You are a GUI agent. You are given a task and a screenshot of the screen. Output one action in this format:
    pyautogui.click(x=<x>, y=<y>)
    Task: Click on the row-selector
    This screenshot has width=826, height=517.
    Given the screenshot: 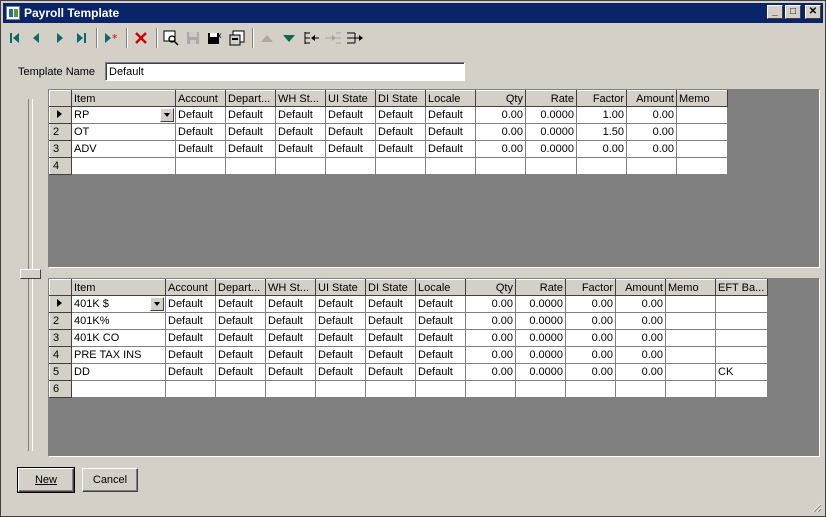 What is the action you would take?
    pyautogui.click(x=60, y=115)
    